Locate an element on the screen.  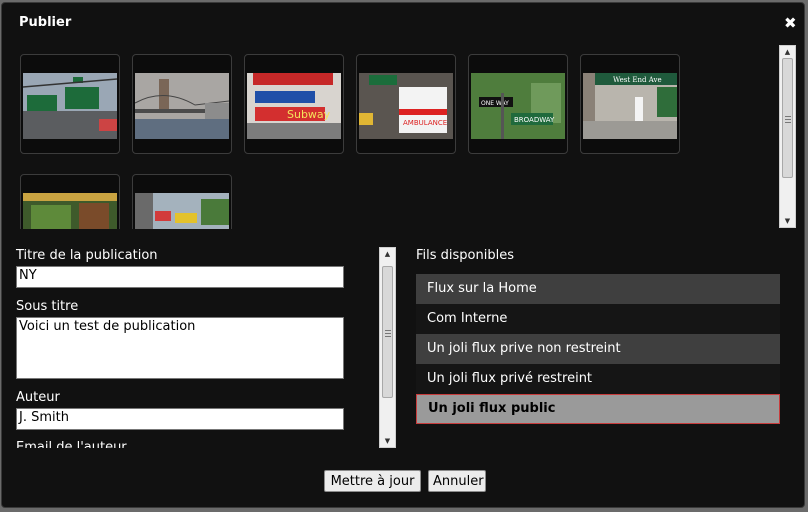
author-input: J. Smith is located at coordinates (180, 419).